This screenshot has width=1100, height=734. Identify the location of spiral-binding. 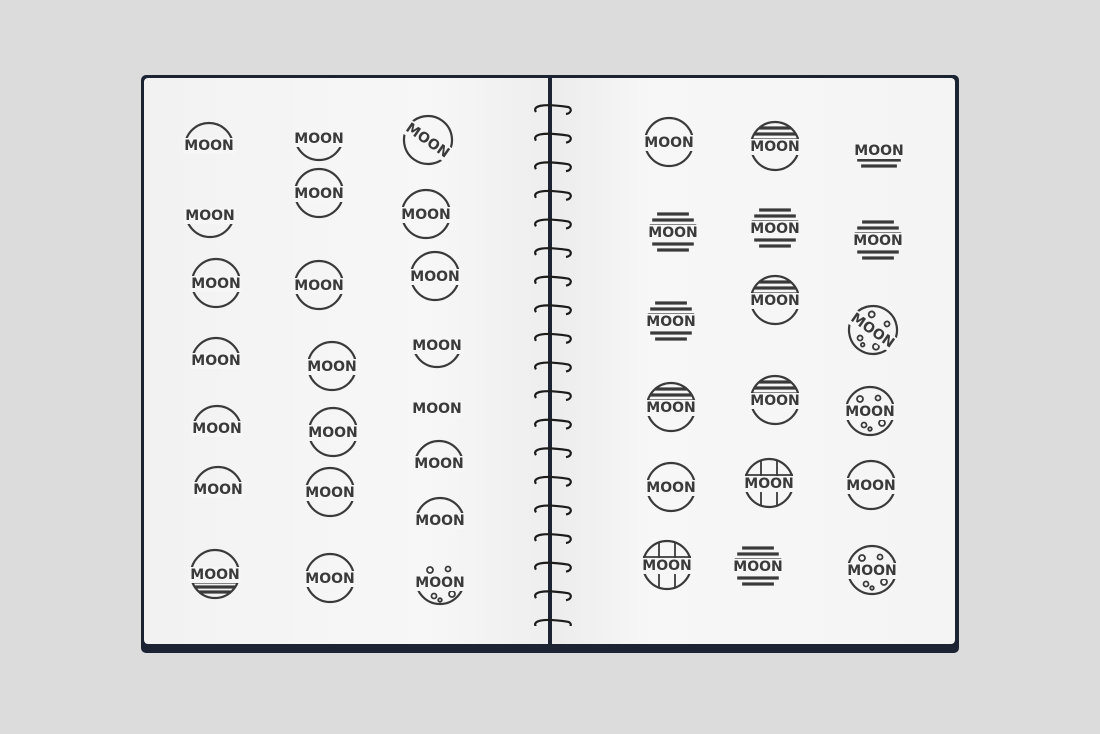
(553, 365).